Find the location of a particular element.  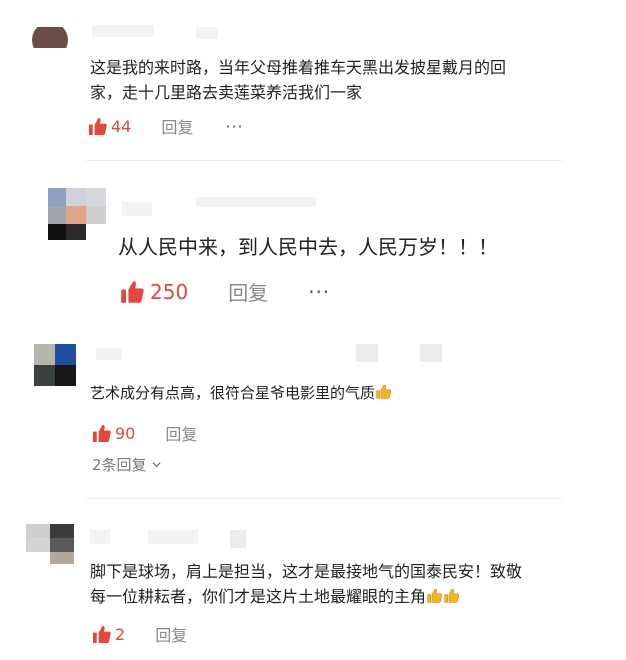

comment-text-content: 艺术成分有点高，很符合星爷电影里的气质 is located at coordinates (233, 393).